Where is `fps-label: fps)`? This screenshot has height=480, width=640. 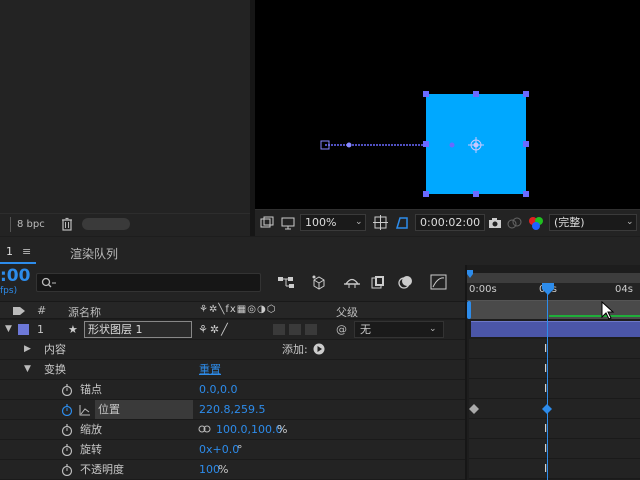 fps-label: fps) is located at coordinates (9, 291).